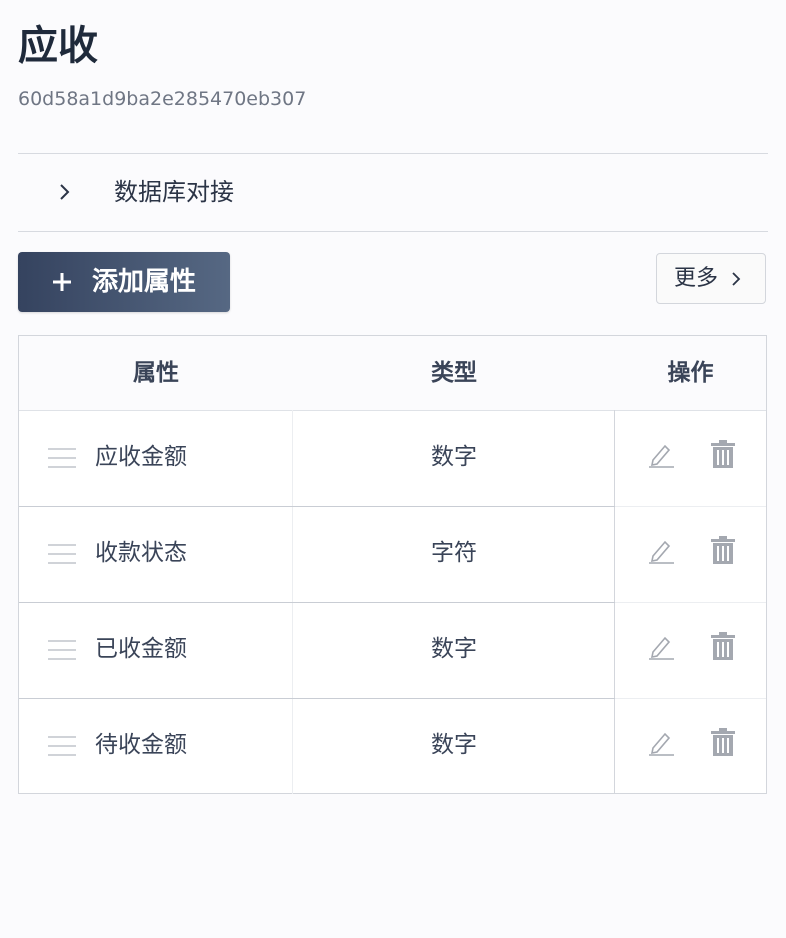  Describe the element at coordinates (156, 373) in the screenshot. I see `column-header-attribute: 属性` at that location.